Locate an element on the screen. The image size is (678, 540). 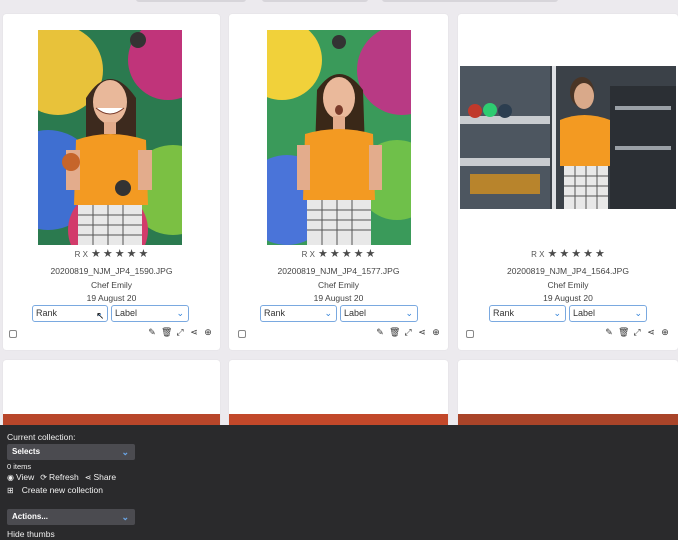
refresh-icon: ⟳ is located at coordinates (43, 477).